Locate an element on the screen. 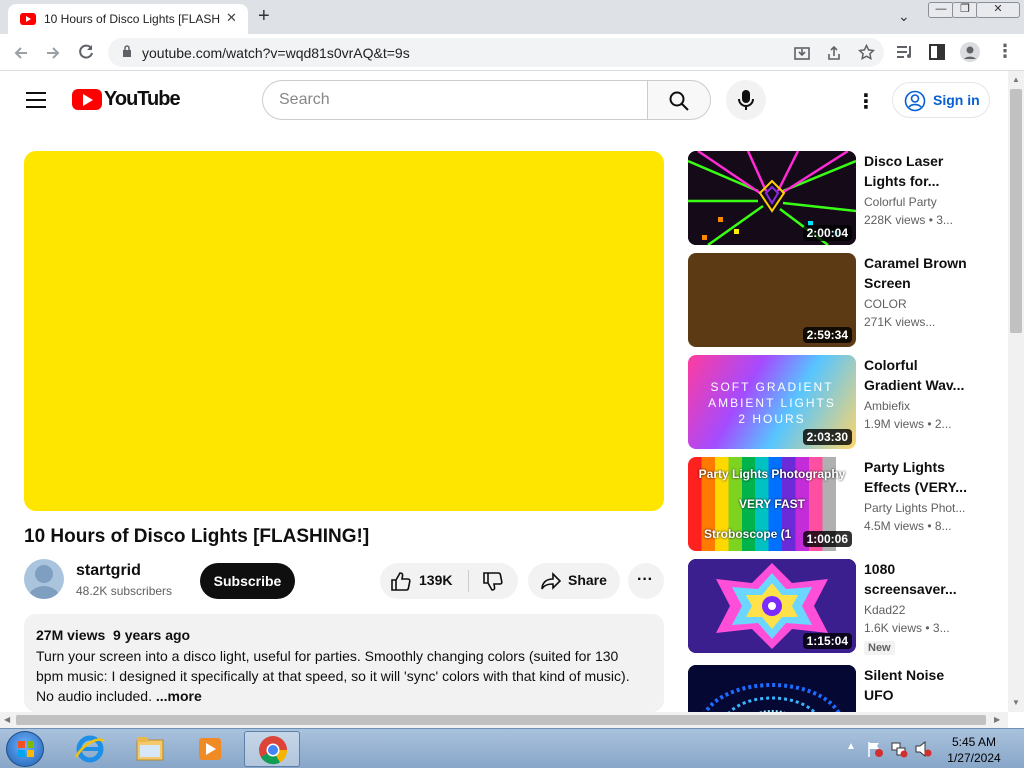 The width and height of the screenshot is (1024, 773). thumbs-down-icon is located at coordinates (493, 581).